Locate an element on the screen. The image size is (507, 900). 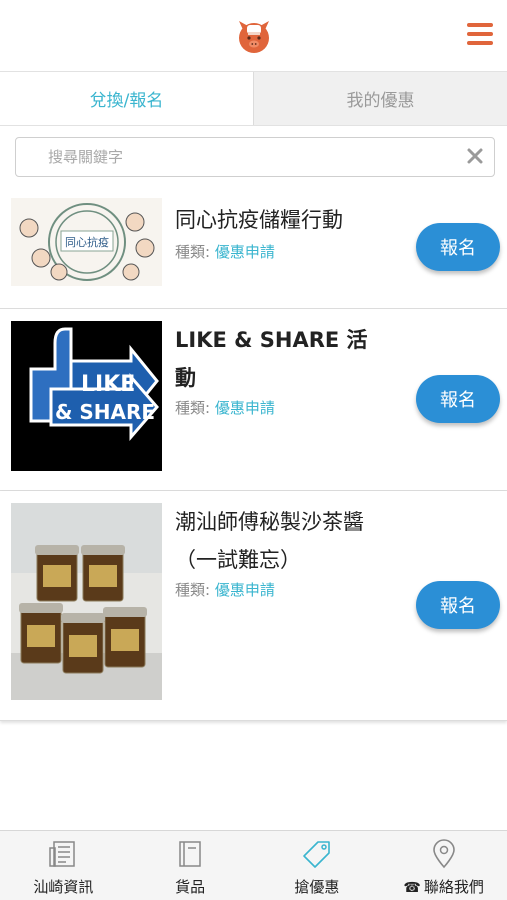
search-bar is located at coordinates (255, 157).